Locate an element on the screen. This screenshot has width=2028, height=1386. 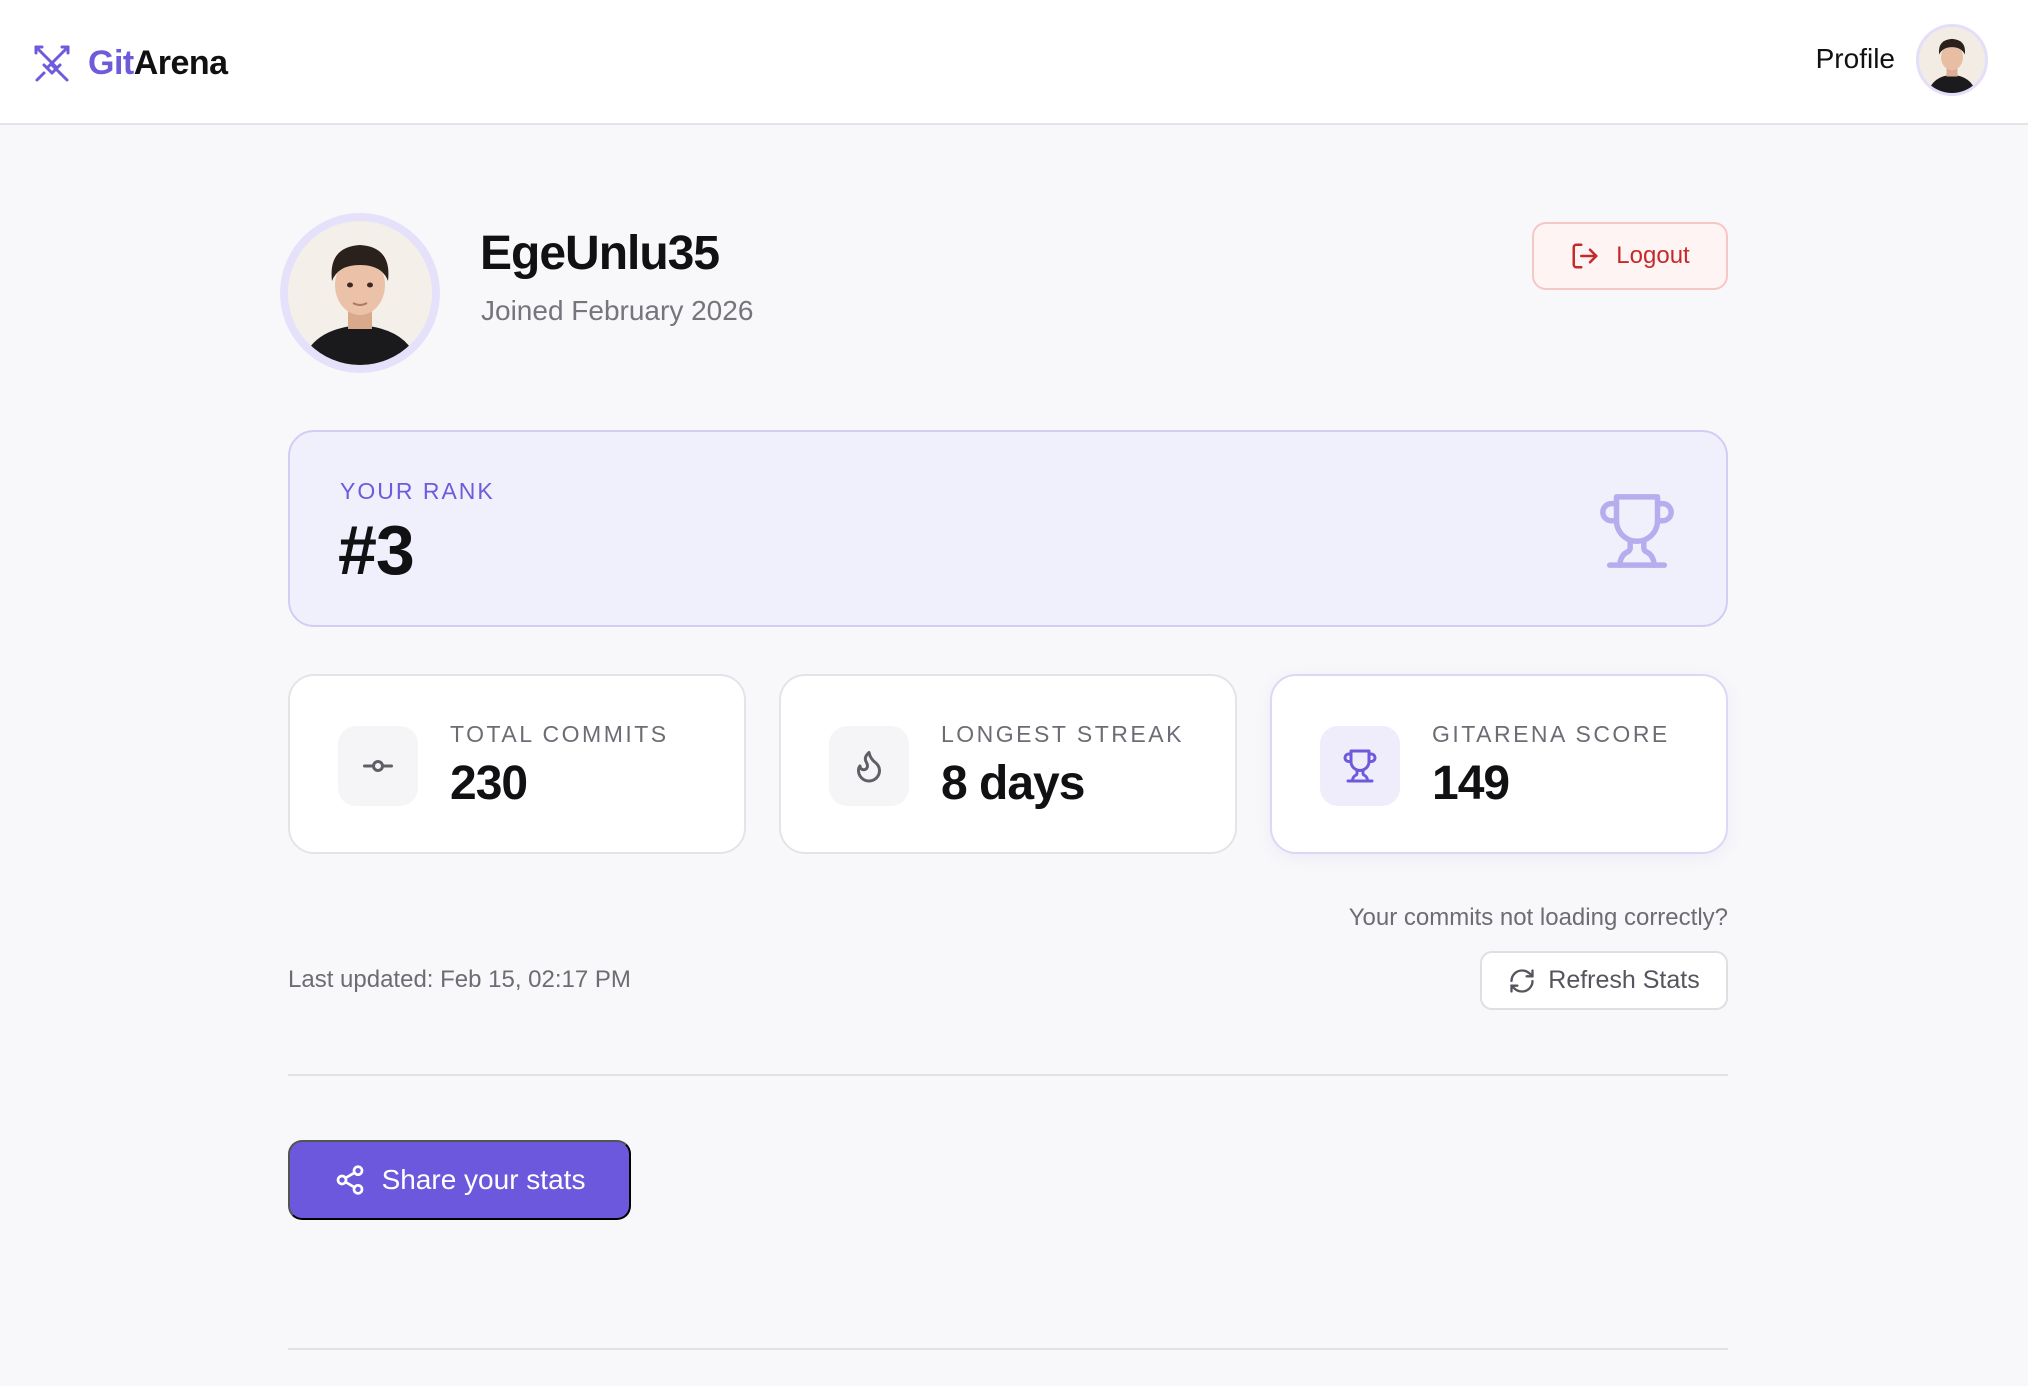
logout-button: Logout is located at coordinates (1630, 256).